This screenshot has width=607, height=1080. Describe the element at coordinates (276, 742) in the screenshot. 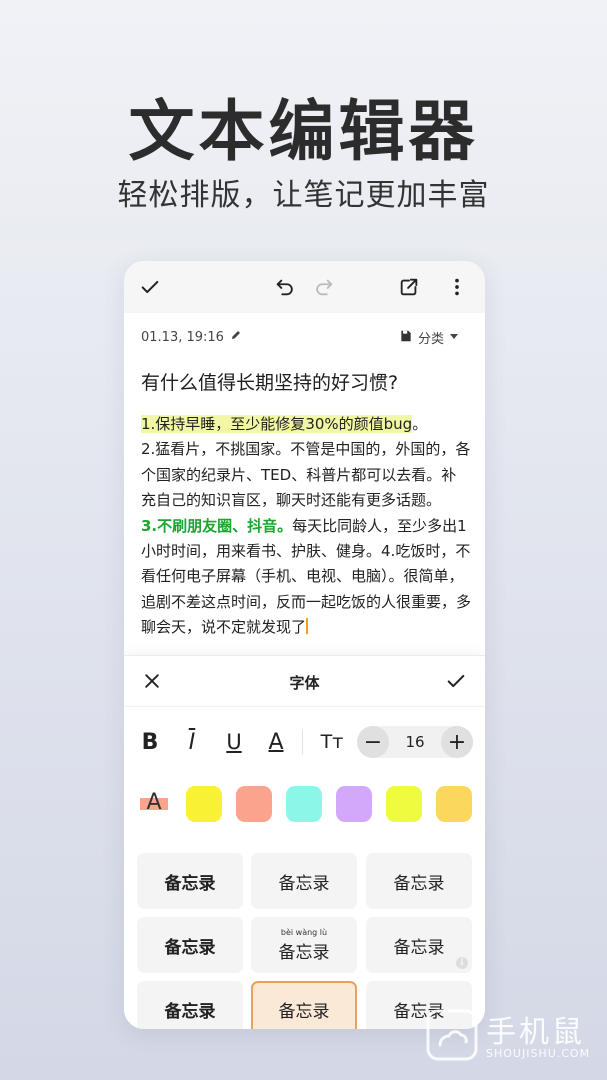

I see `font-color-button: A` at that location.